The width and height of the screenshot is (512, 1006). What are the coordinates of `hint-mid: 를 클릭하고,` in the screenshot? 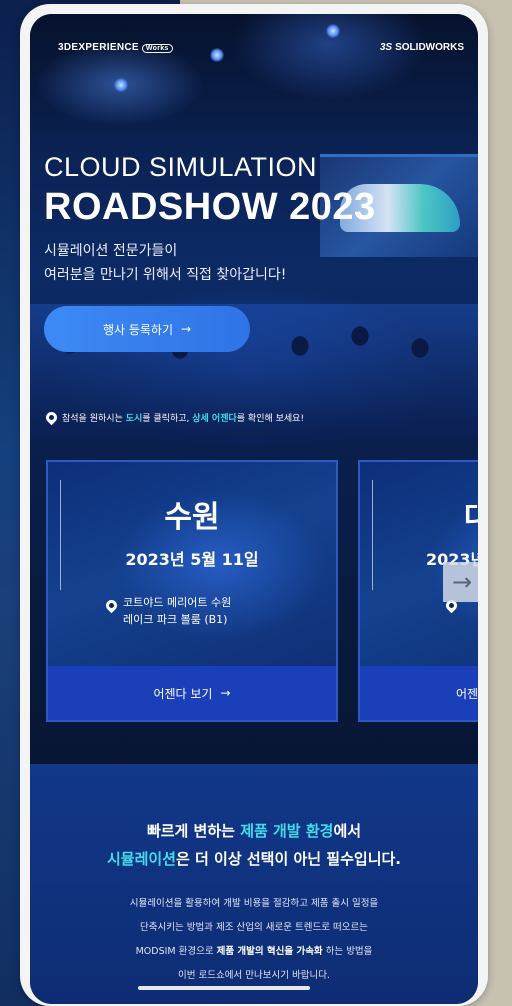 It's located at (167, 419).